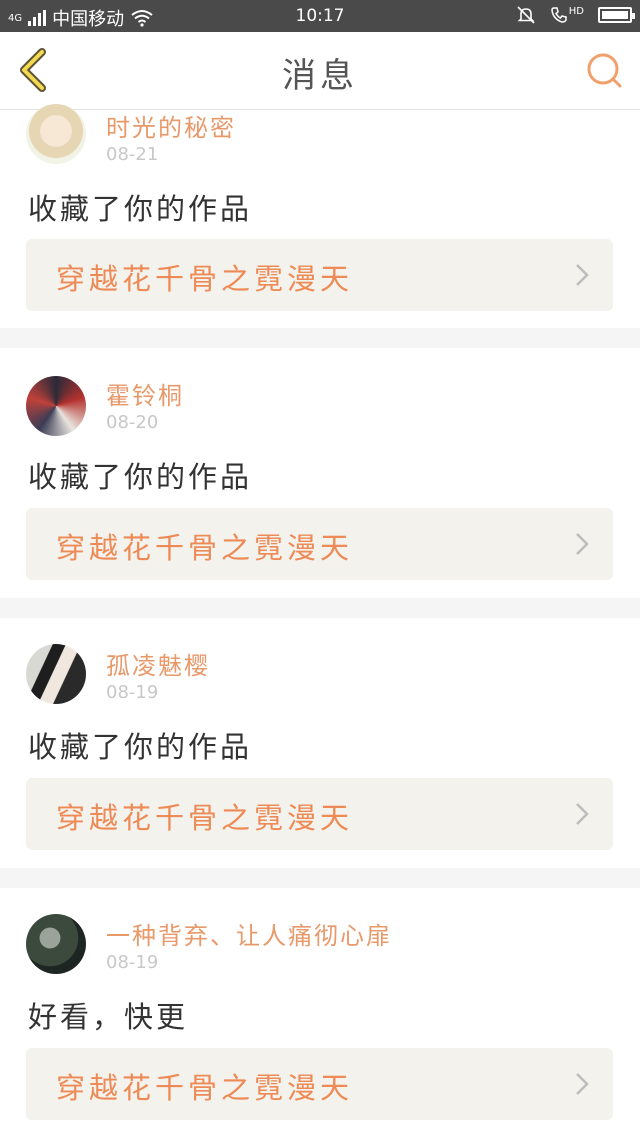  I want to click on page-title: 消息, so click(320, 76).